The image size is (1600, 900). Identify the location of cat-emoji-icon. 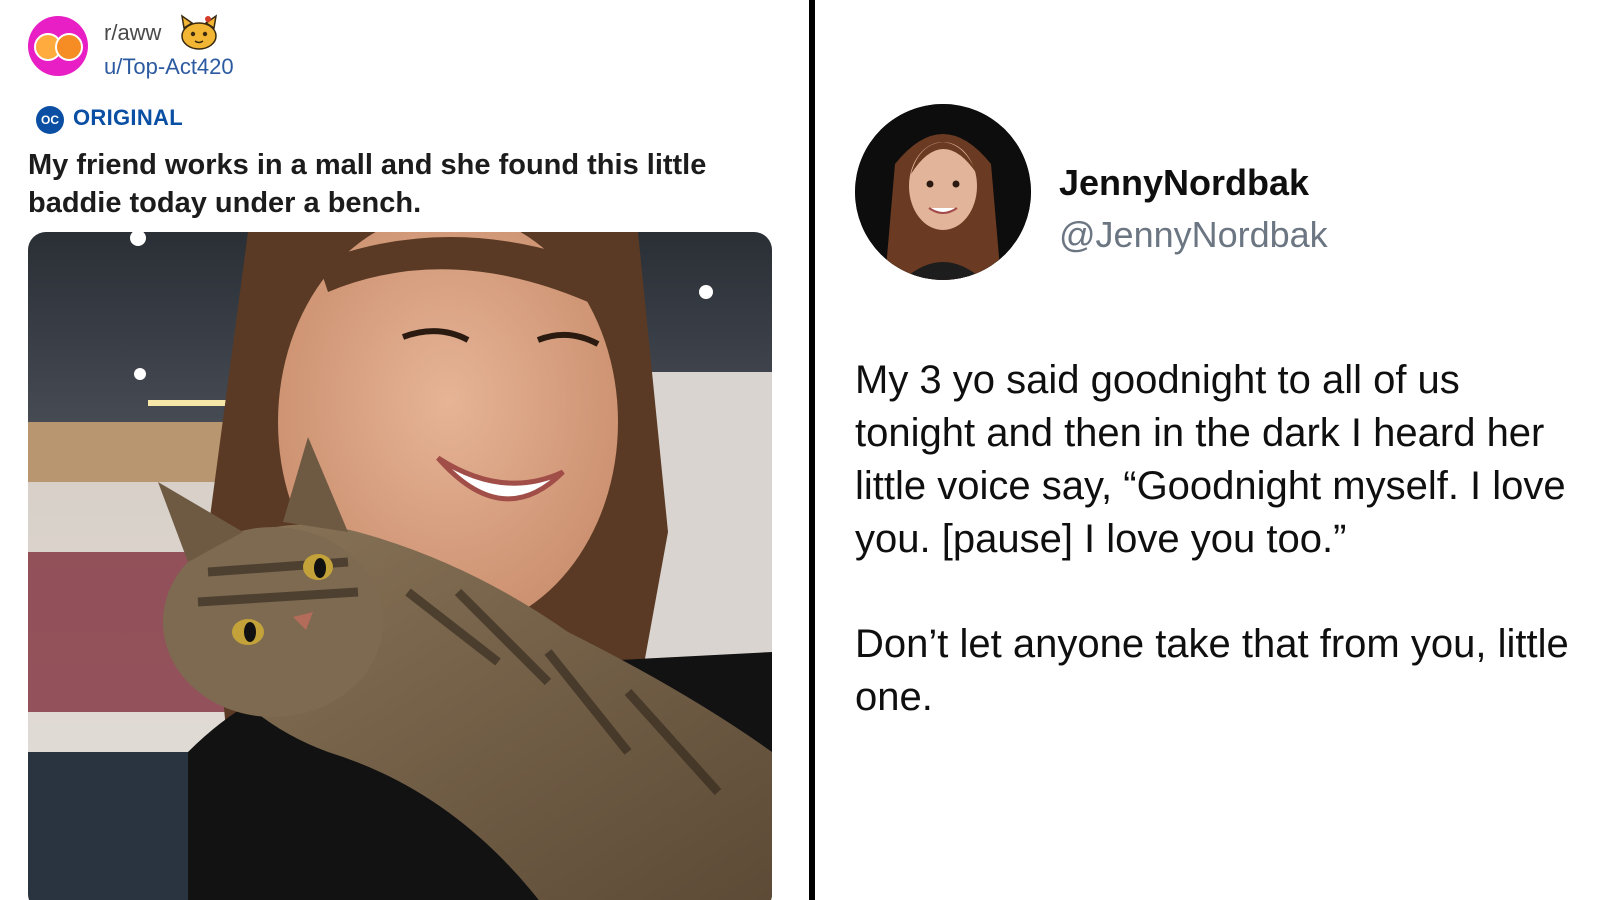
(199, 32).